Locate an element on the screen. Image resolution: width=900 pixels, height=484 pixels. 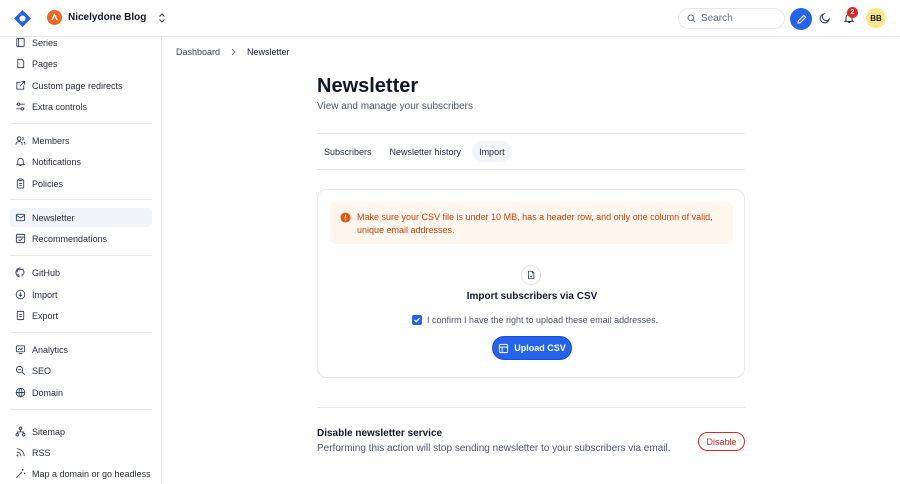
sidebar-item-import: Import is located at coordinates (81, 294).